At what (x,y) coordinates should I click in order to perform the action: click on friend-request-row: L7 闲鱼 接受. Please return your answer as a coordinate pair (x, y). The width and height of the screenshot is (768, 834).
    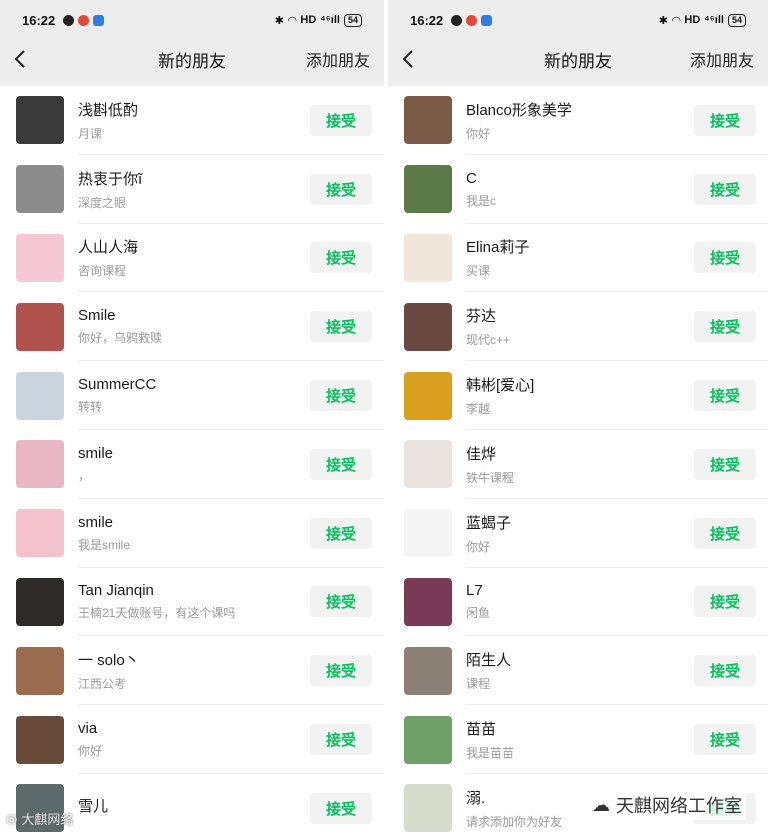
    Looking at the image, I should click on (578, 602).